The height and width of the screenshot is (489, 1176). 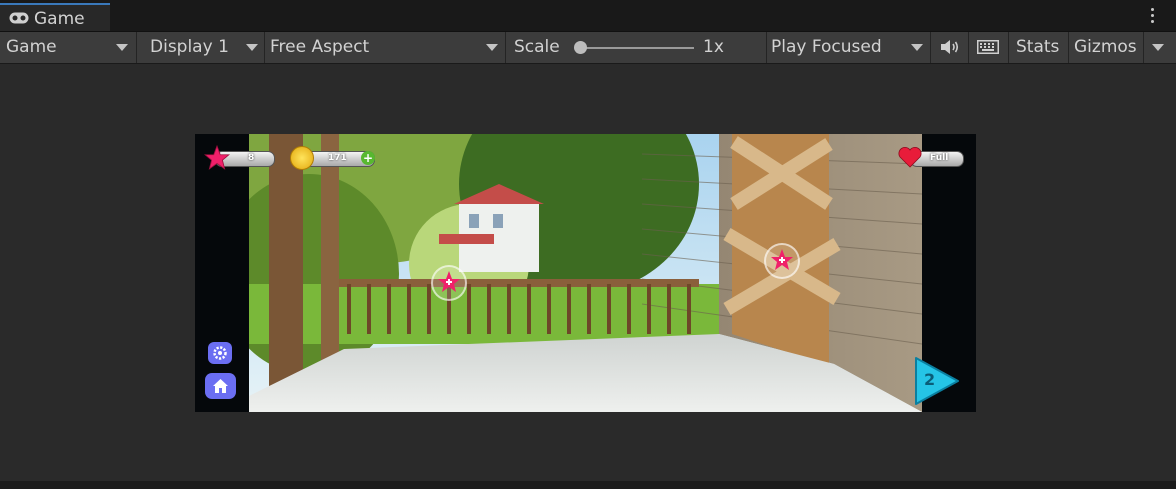 I want to click on editor-tab-bar: Game, so click(x=588, y=16).